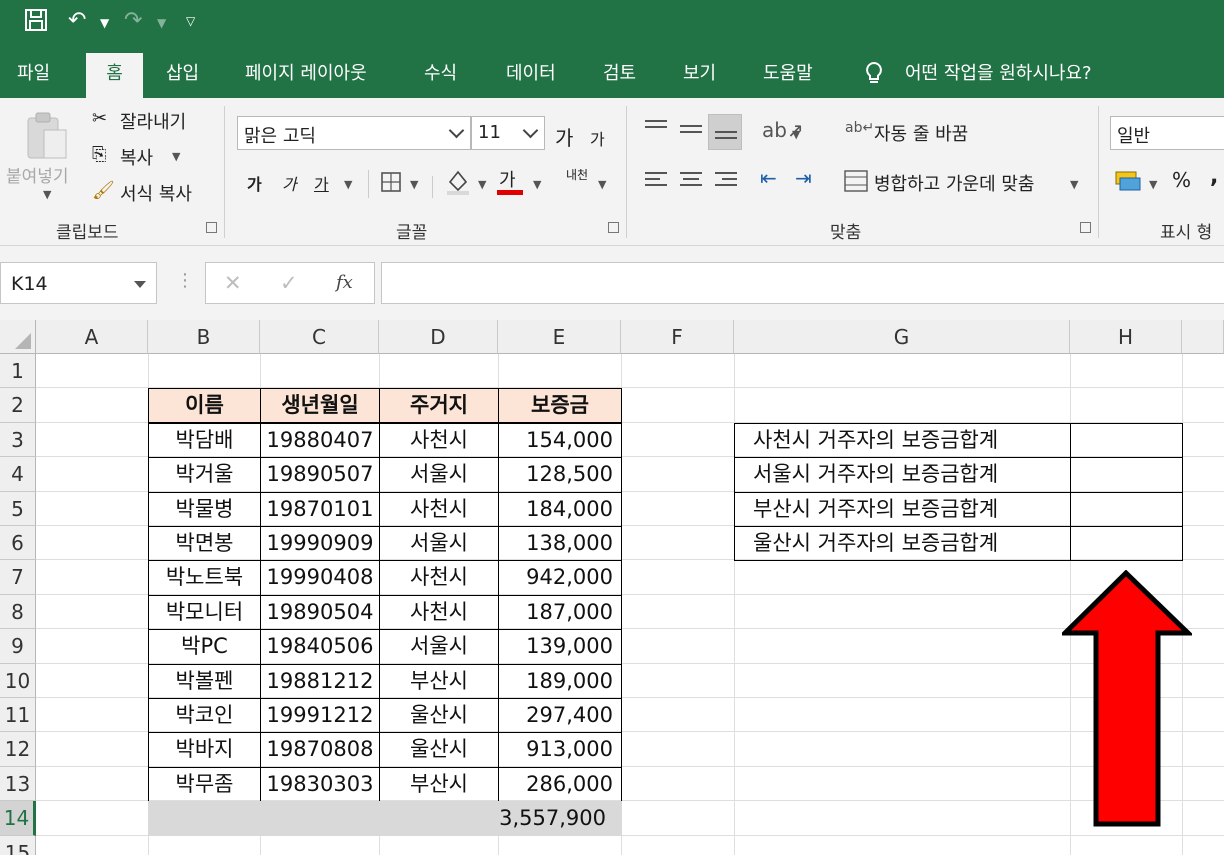  Describe the element at coordinates (99, 118) in the screenshot. I see `cut-icon: ✂` at that location.